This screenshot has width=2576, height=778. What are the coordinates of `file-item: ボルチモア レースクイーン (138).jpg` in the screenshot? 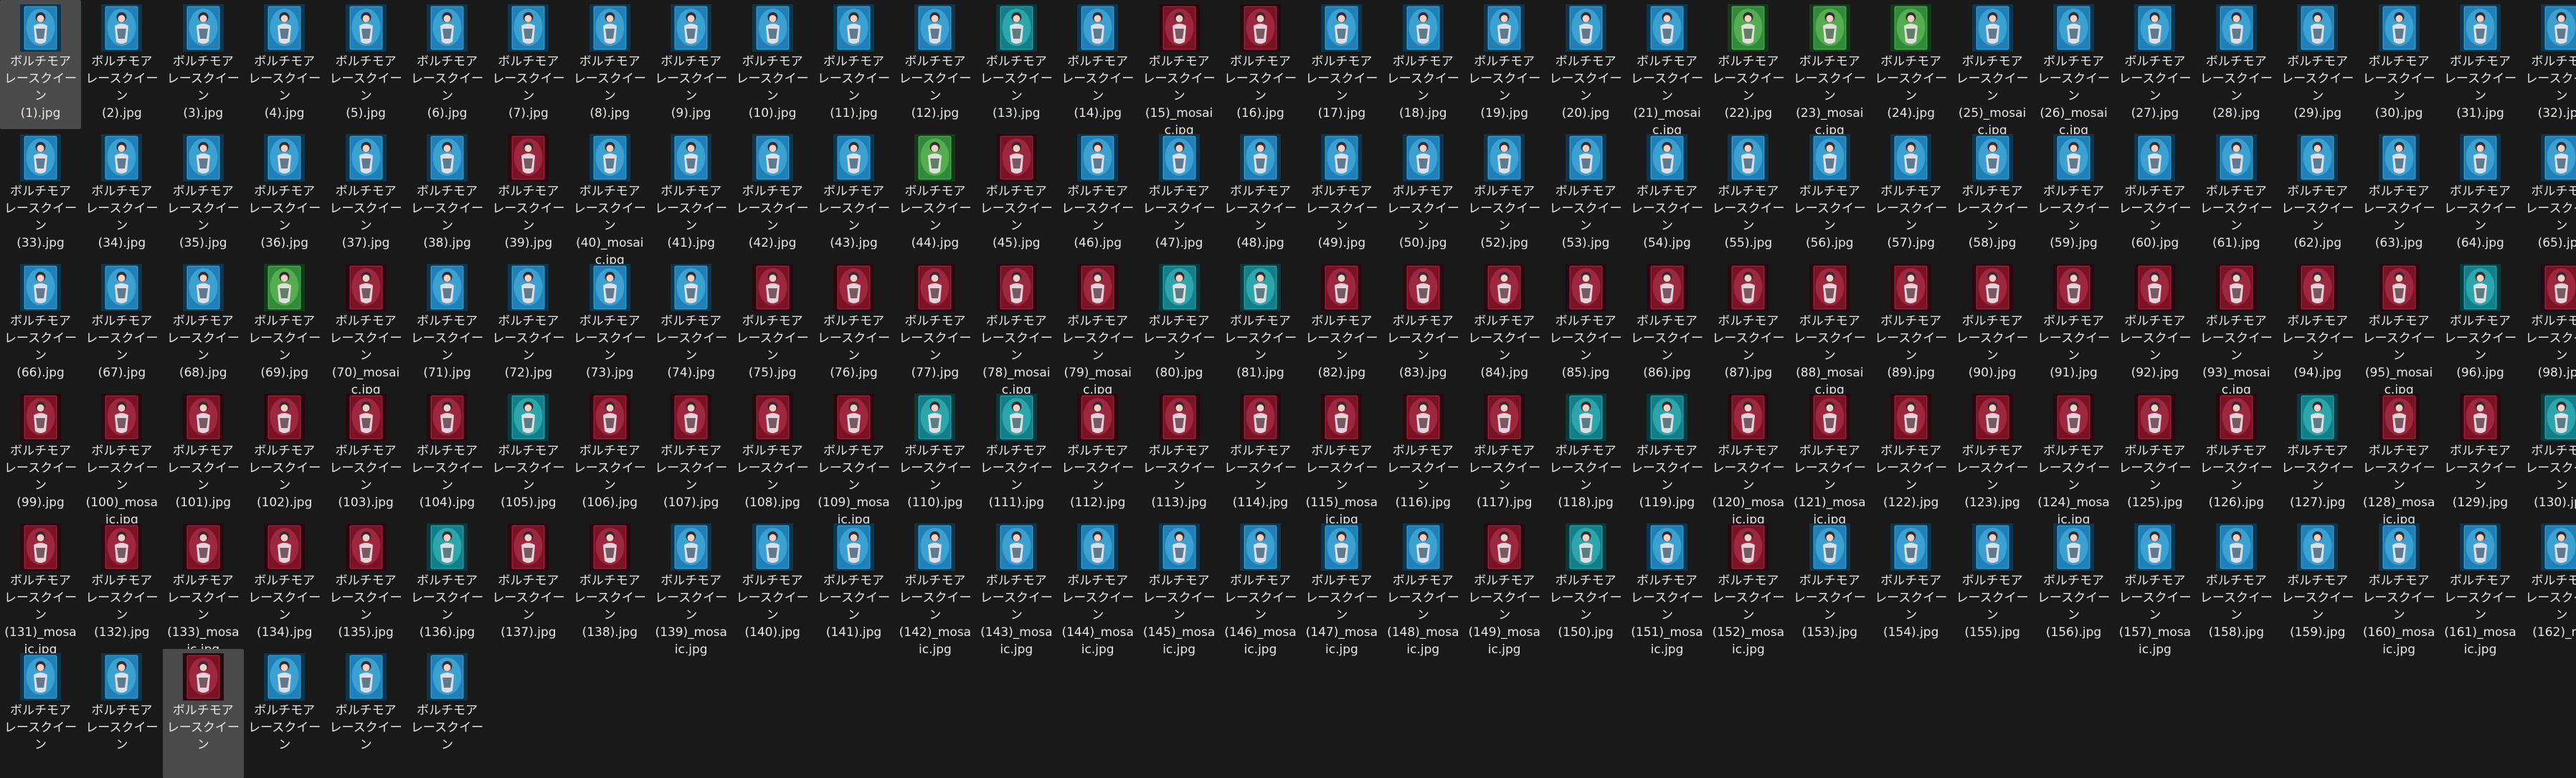 It's located at (609, 583).